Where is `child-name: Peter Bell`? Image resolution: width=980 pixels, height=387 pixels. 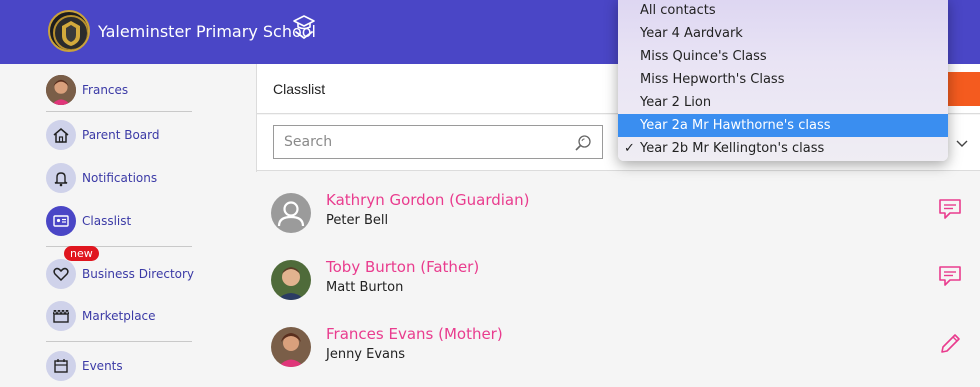 child-name: Peter Bell is located at coordinates (357, 220).